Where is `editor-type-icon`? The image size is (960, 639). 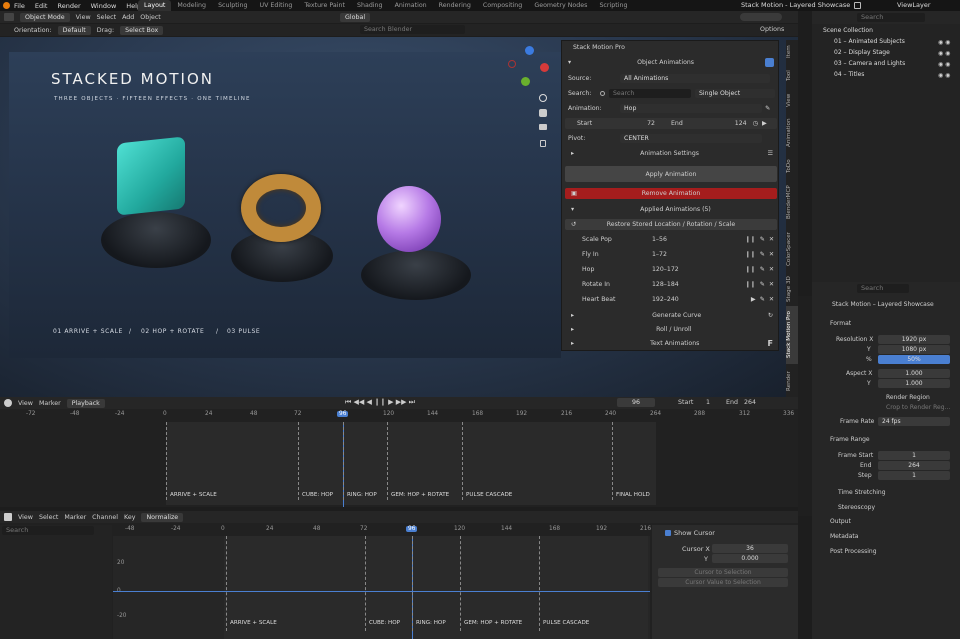
editor-type-icon is located at coordinates (9, 17).